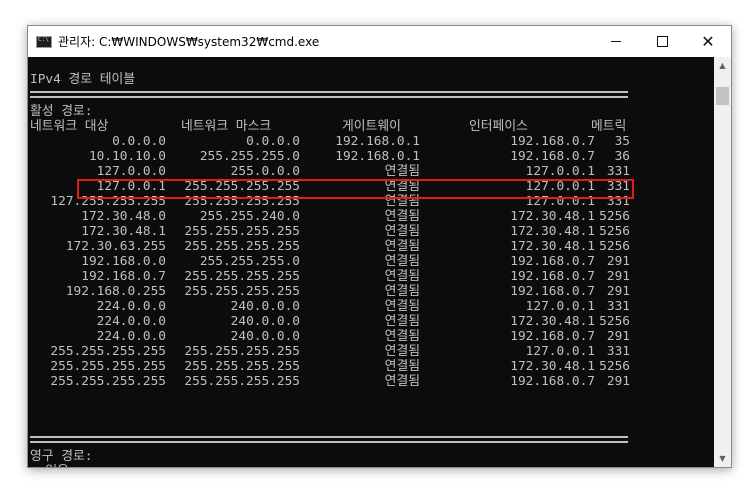 Image resolution: width=755 pixels, height=495 pixels. What do you see at coordinates (722, 262) in the screenshot?
I see `vertical-scrollbar: ▲ ▼` at bounding box center [722, 262].